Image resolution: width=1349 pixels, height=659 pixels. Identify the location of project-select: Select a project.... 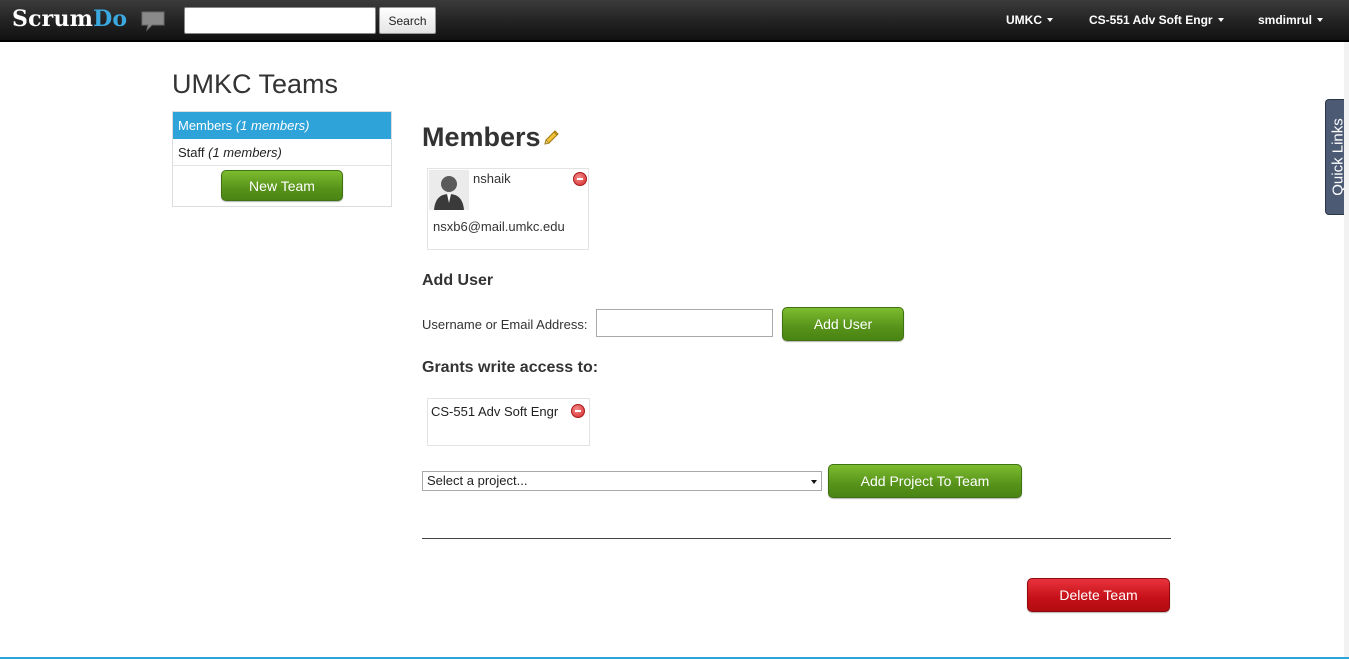
(622, 481).